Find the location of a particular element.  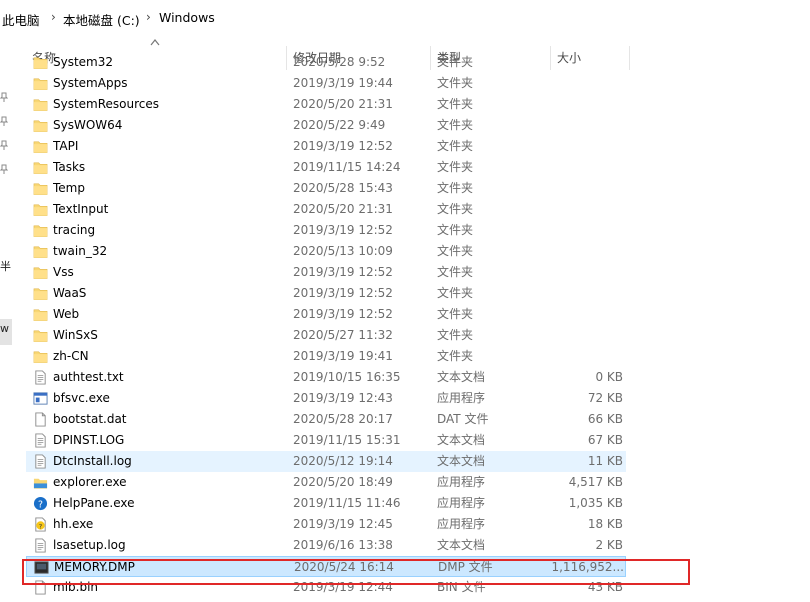

file-modified-date: 2019/11/15 14:24 is located at coordinates (347, 167).